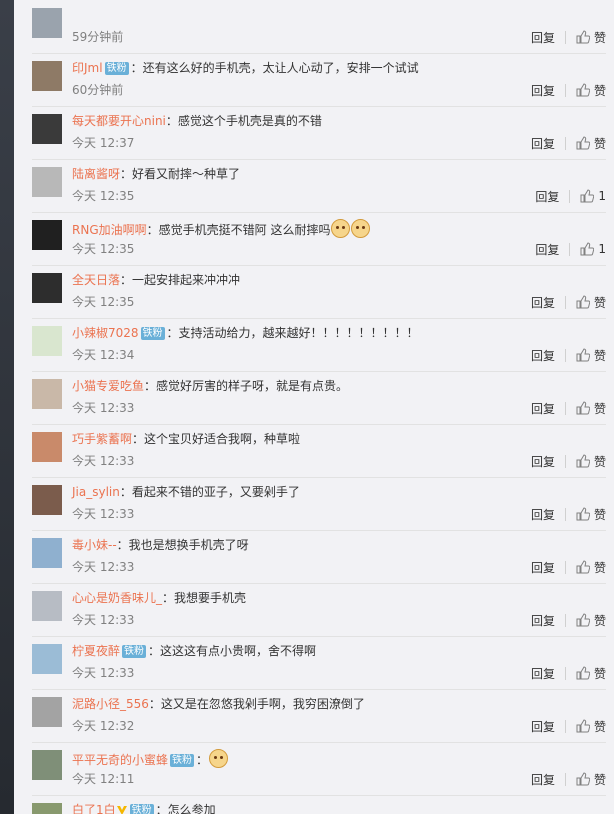  I want to click on comment-item: RNG加油啊啊：感觉手机壳挺不错阿 这么耐摔吗 今天 12:35 回复 1, so click(319, 239).